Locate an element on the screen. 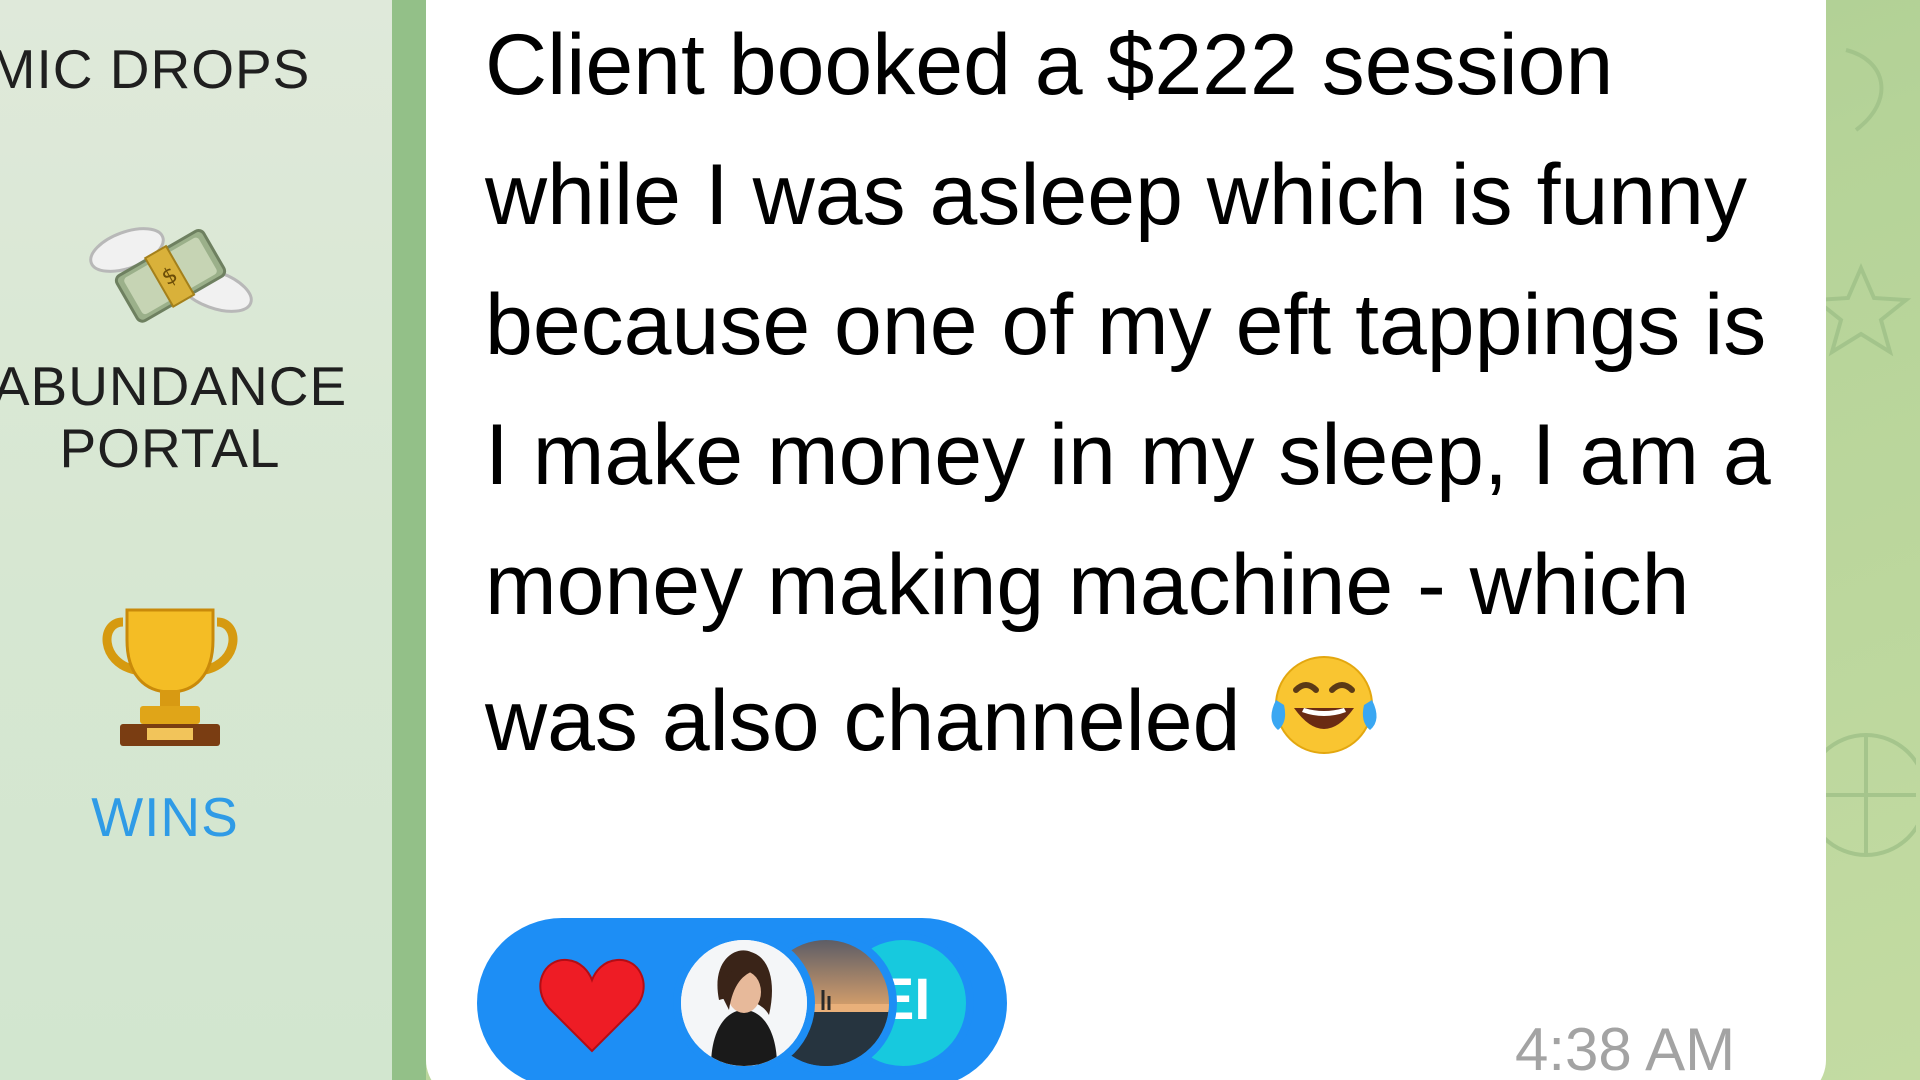 Image resolution: width=1920 pixels, height=1080 pixels. heart-icon is located at coordinates (592, 1005).